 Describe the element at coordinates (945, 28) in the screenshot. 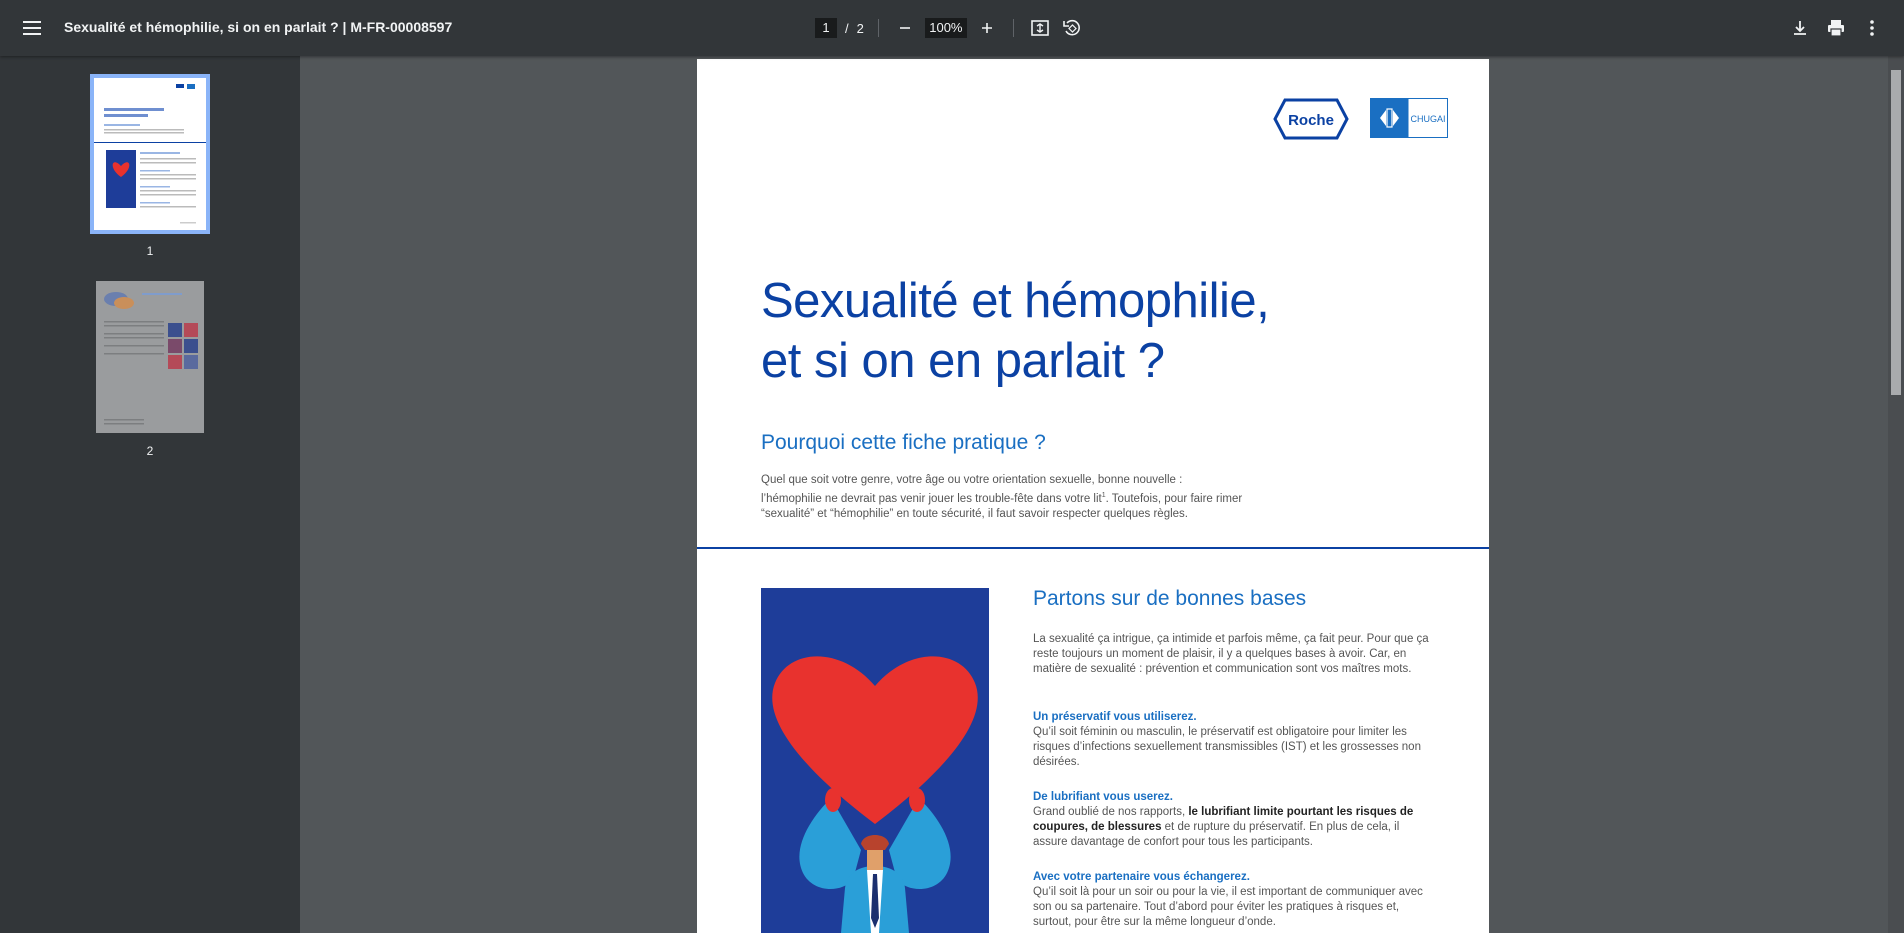

I see `zoom-input: 100%` at that location.